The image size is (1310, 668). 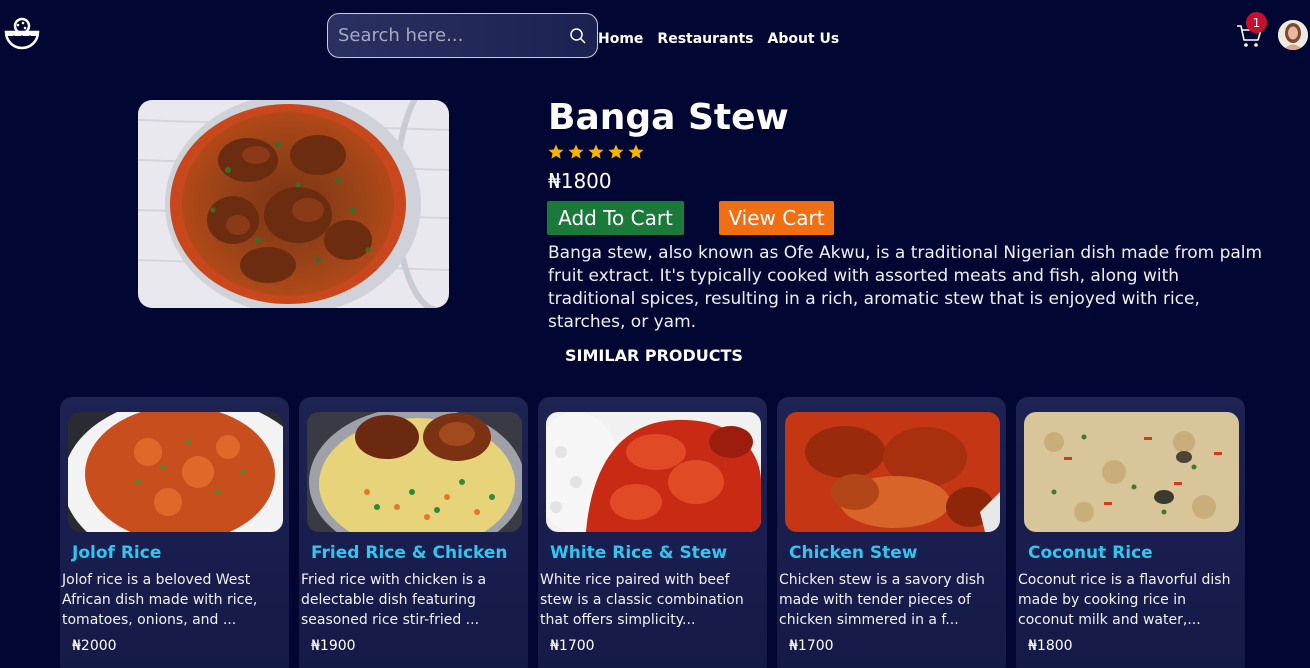 What do you see at coordinates (776, 218) in the screenshot?
I see `view-cart-button: View Cart` at bounding box center [776, 218].